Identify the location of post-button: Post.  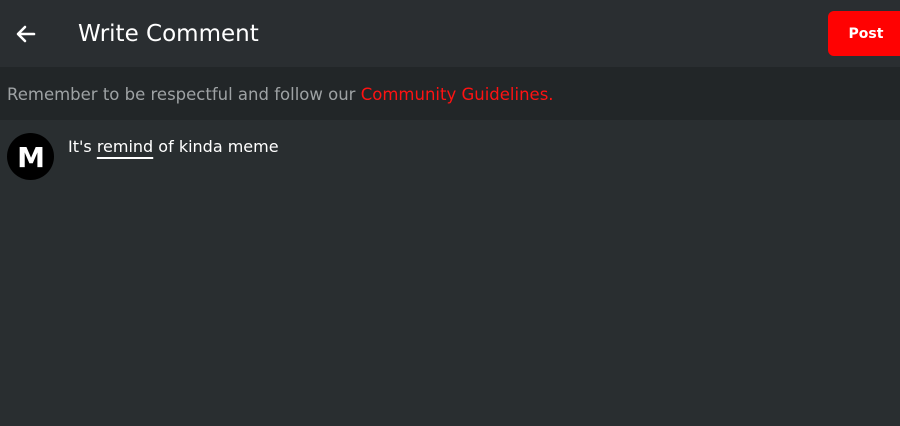
(864, 33).